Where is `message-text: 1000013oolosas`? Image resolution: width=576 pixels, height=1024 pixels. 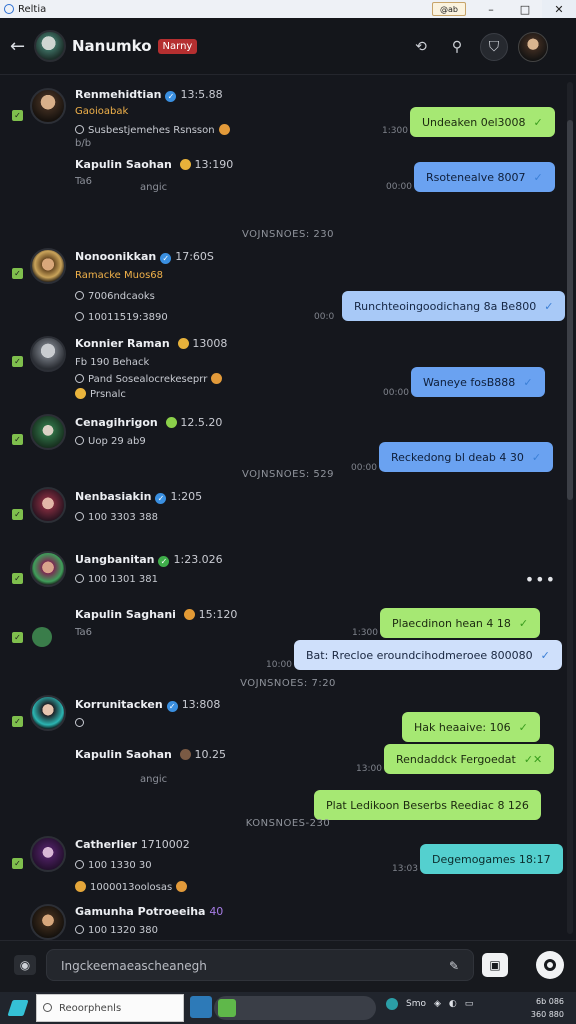 message-text: 1000013oolosas is located at coordinates (131, 887).